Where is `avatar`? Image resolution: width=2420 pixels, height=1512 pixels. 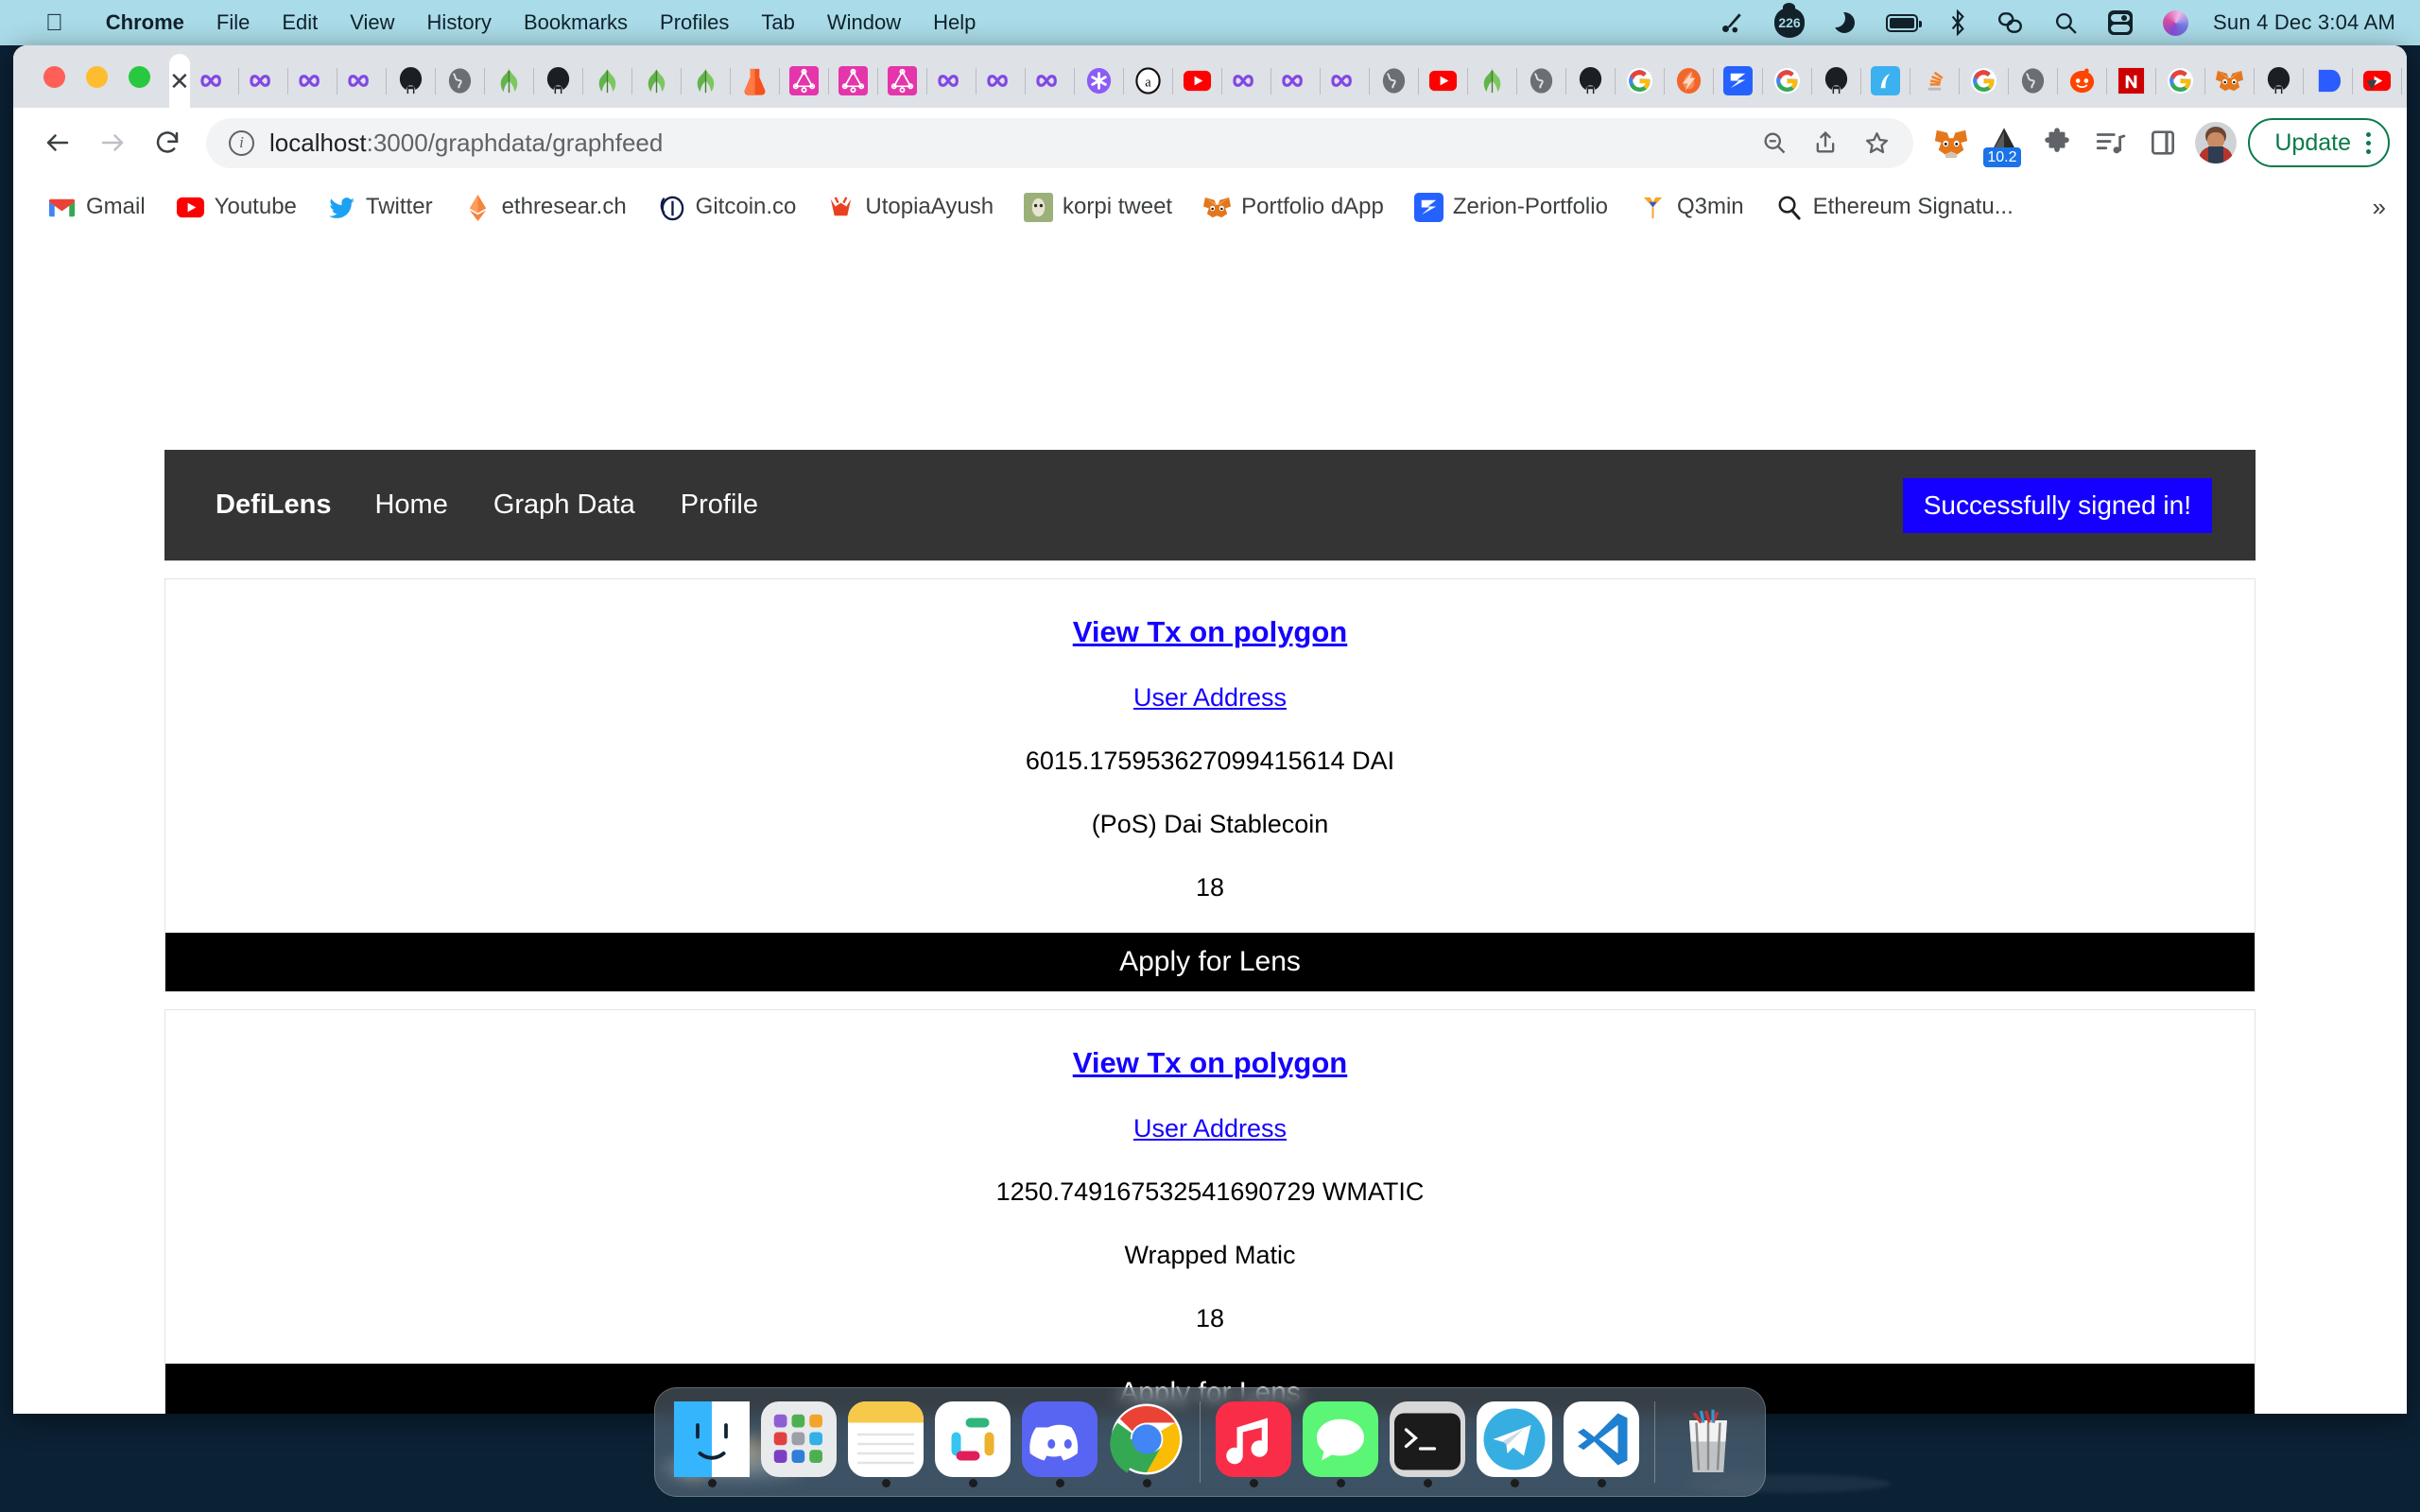
avatar is located at coordinates (2215, 142).